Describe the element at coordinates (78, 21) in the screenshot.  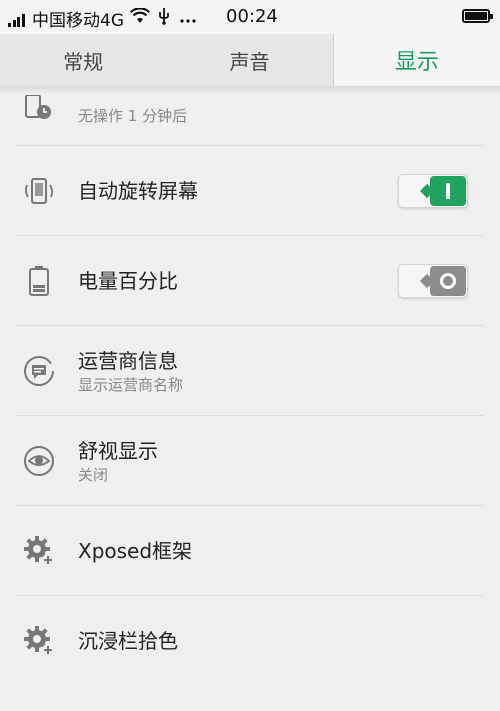
I see `carrier-label: 中国移动4G` at that location.